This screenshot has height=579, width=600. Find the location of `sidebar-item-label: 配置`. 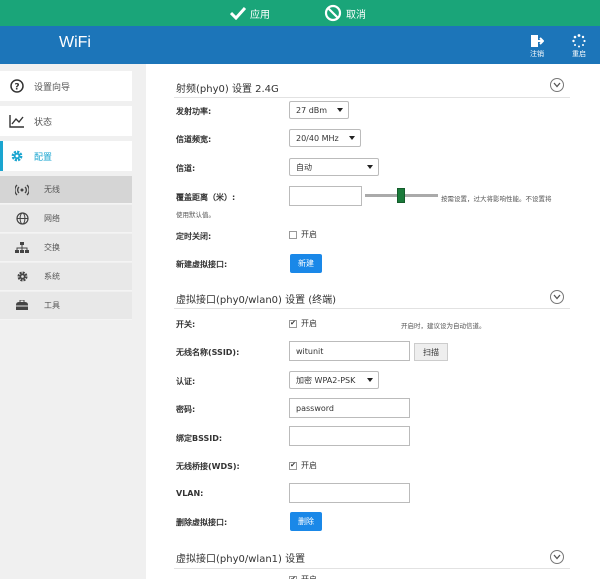

sidebar-item-label: 配置 is located at coordinates (43, 157).